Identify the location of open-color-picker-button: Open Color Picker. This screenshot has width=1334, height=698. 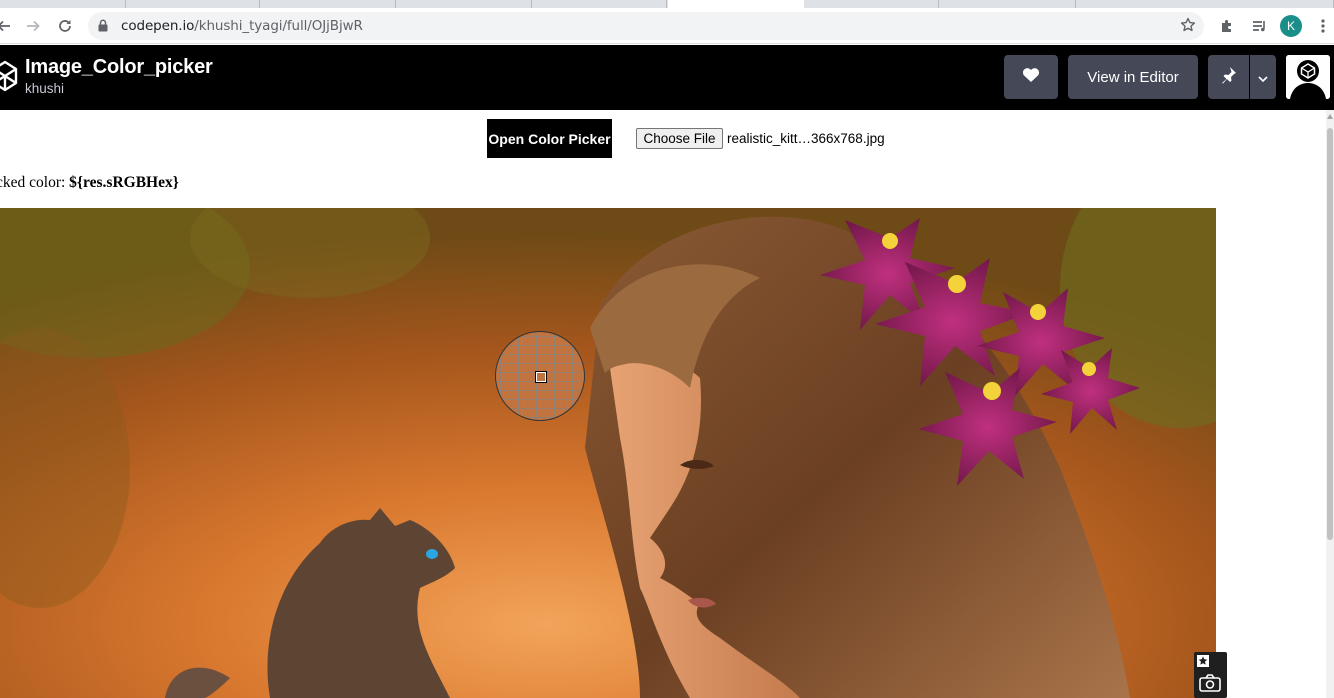
(549, 138).